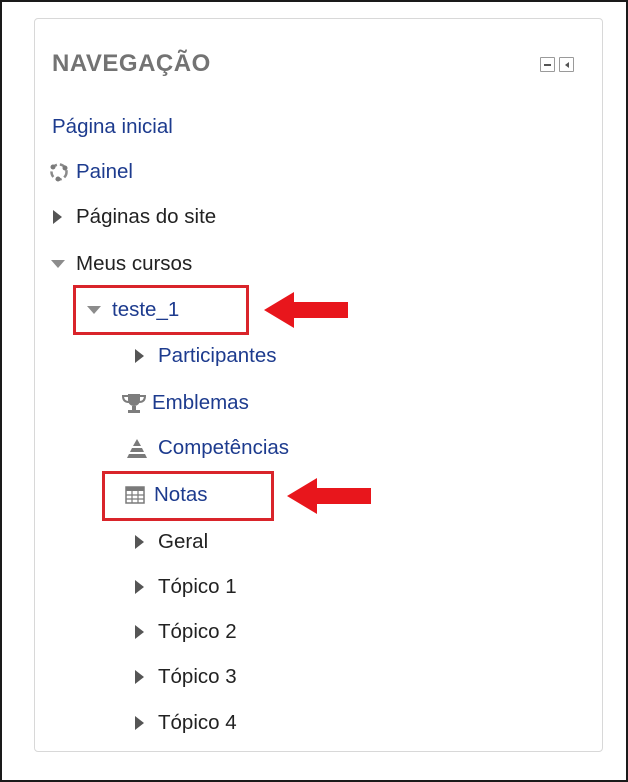 This screenshot has height=782, width=628. Describe the element at coordinates (104, 172) in the screenshot. I see `nav-item-dashboard-label: Painel` at that location.